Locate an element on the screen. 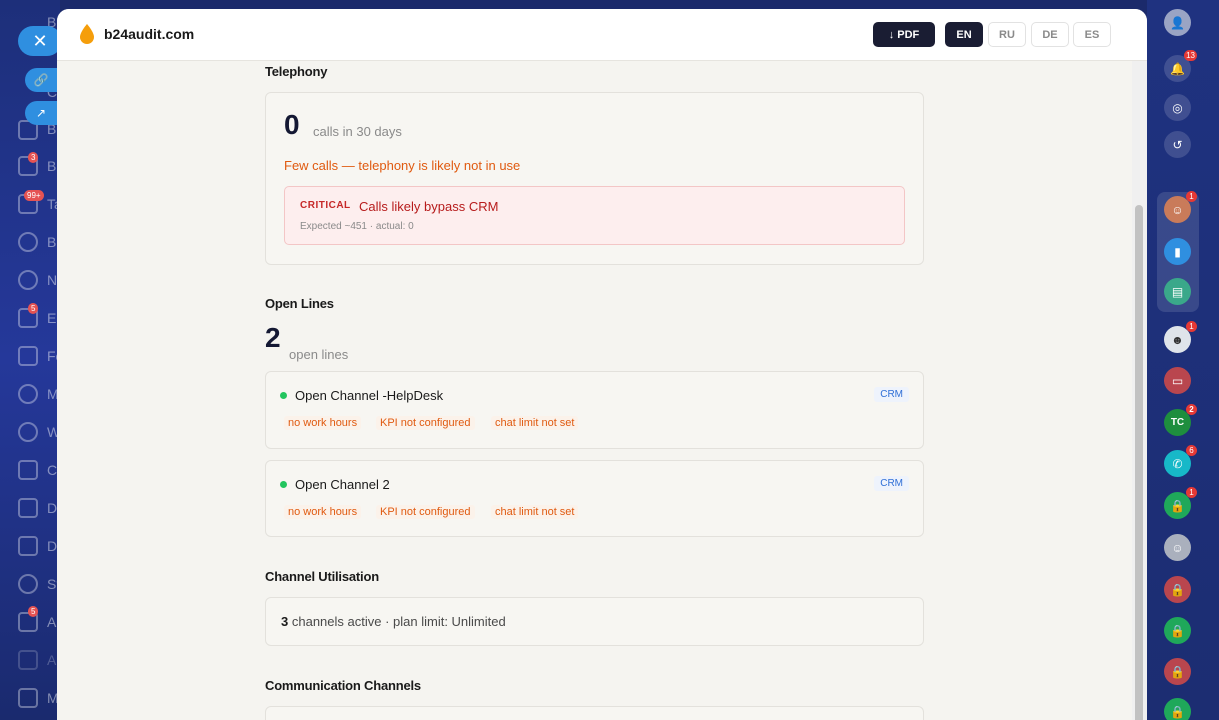 The image size is (1219, 720). contact-badge: 1 is located at coordinates (1191, 196).